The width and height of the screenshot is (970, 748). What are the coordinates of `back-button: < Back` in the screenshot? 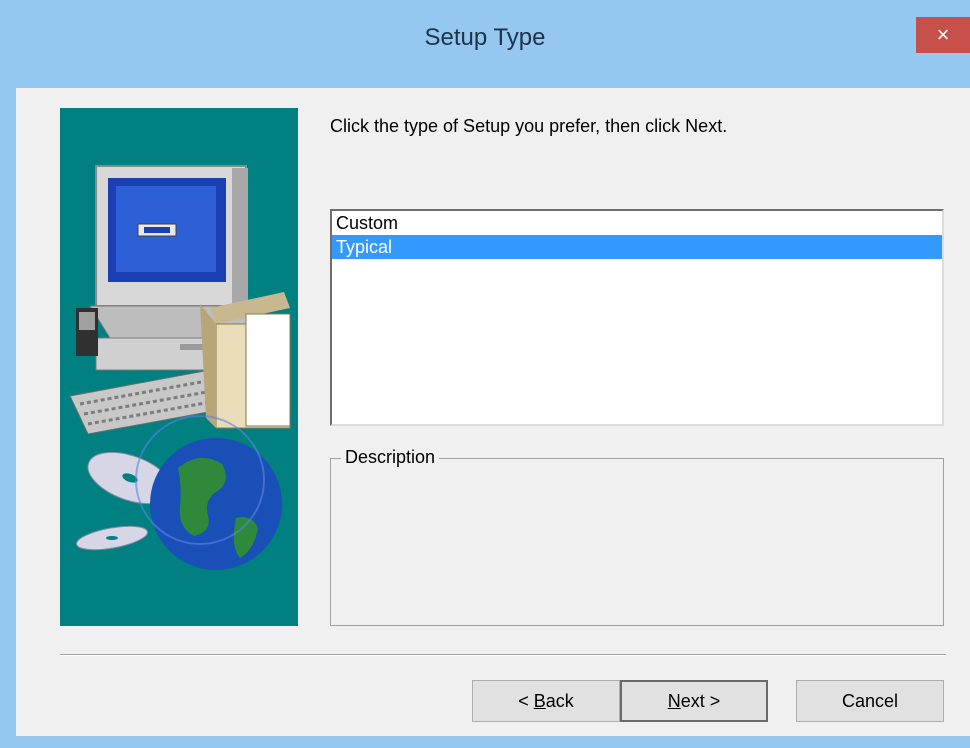 It's located at (546, 701).